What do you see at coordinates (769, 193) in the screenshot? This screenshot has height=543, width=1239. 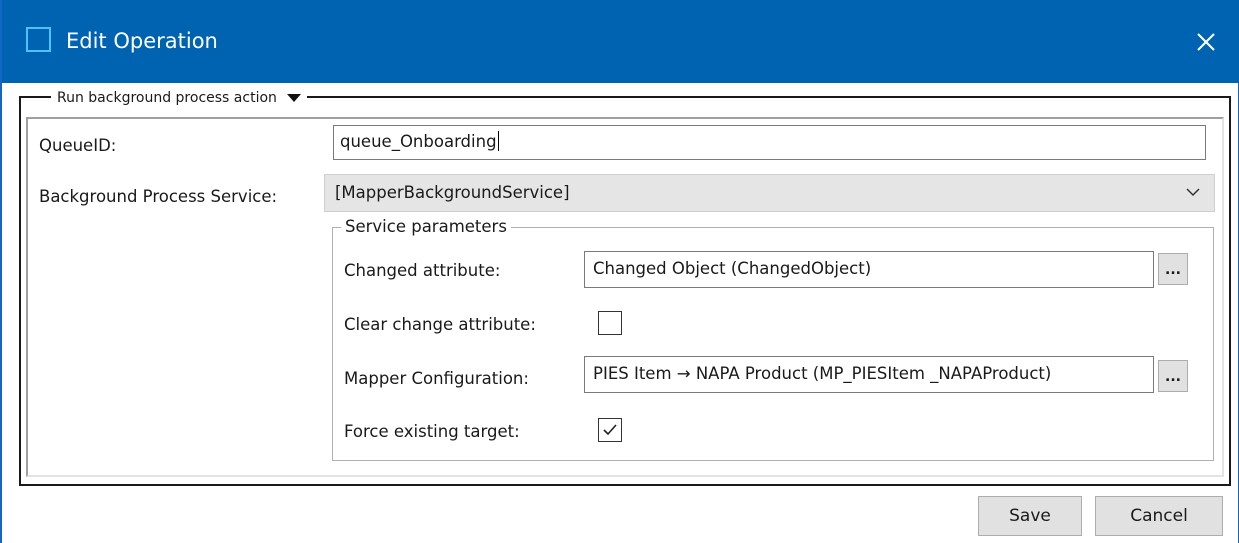 I see `background-service-select: [MapperBackgroundService]` at bounding box center [769, 193].